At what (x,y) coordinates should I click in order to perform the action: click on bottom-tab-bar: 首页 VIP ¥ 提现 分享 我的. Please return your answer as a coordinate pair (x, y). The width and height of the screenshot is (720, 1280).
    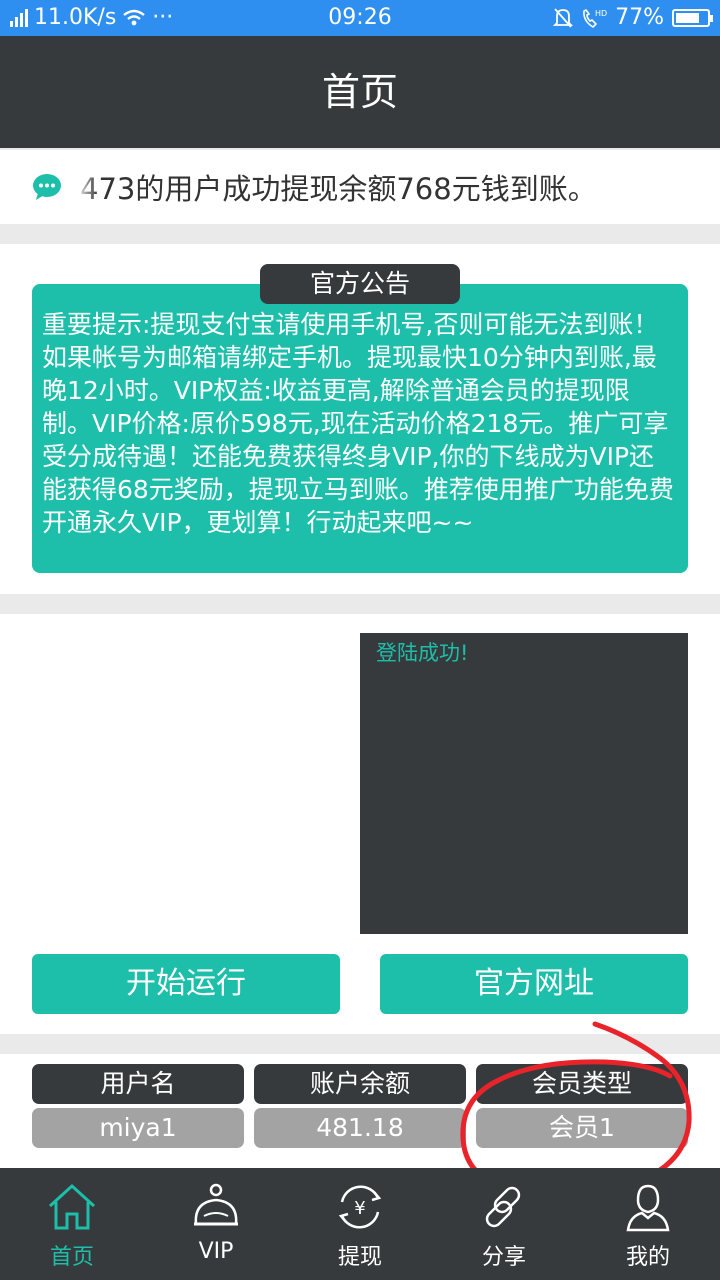
    Looking at the image, I should click on (360, 1224).